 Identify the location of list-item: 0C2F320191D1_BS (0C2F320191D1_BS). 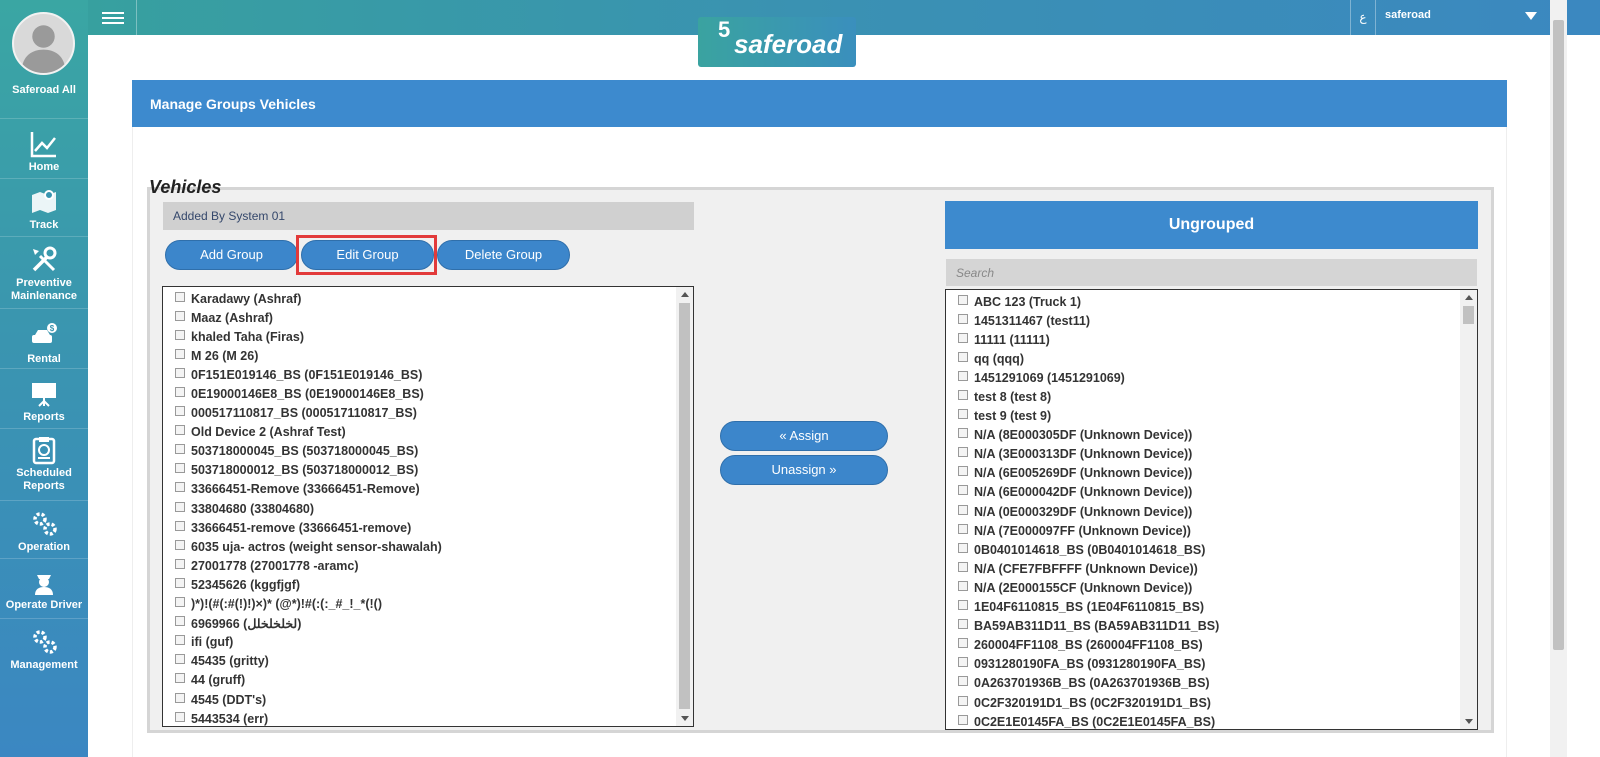
(1209, 702).